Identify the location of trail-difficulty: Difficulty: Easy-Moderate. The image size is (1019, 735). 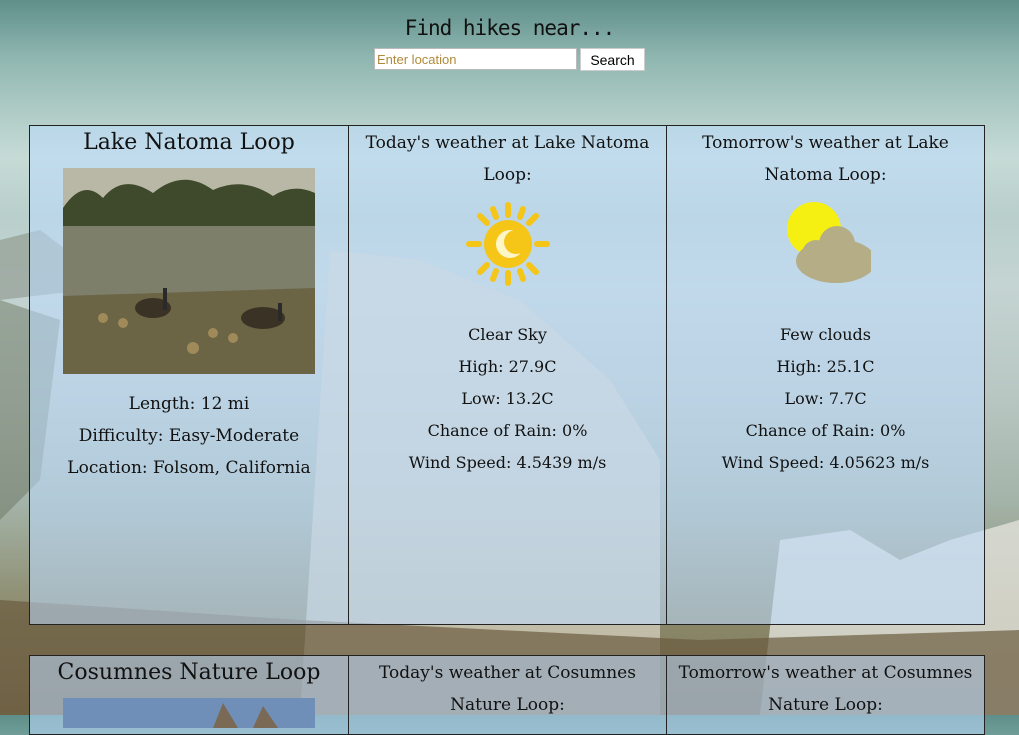
(189, 436).